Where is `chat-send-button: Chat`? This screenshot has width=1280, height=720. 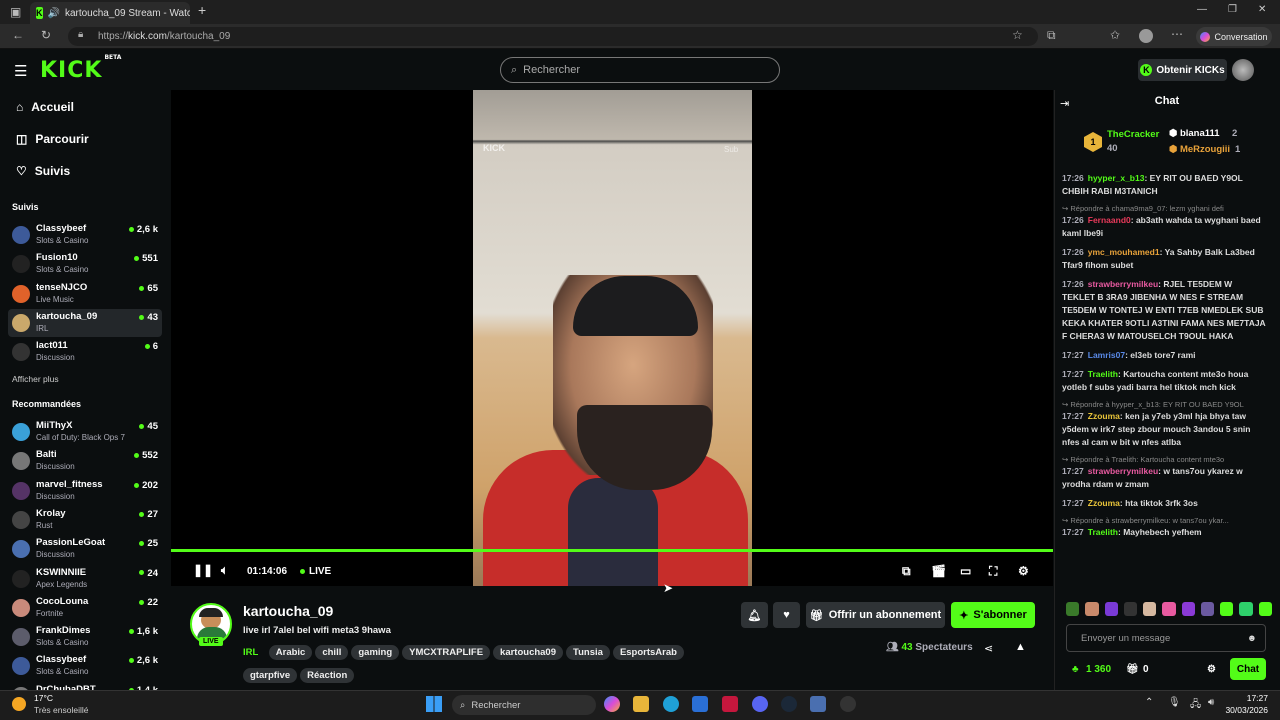
chat-send-button: Chat is located at coordinates (1248, 669).